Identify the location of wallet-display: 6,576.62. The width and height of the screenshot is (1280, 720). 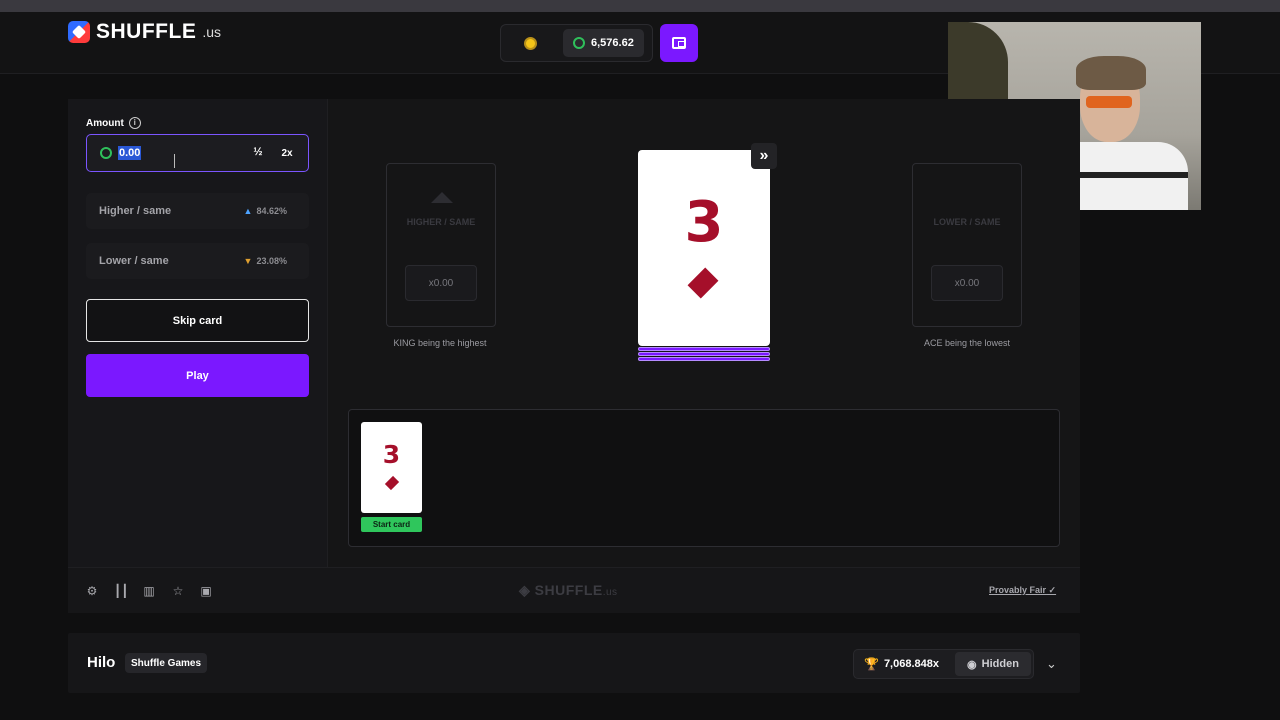
(576, 43).